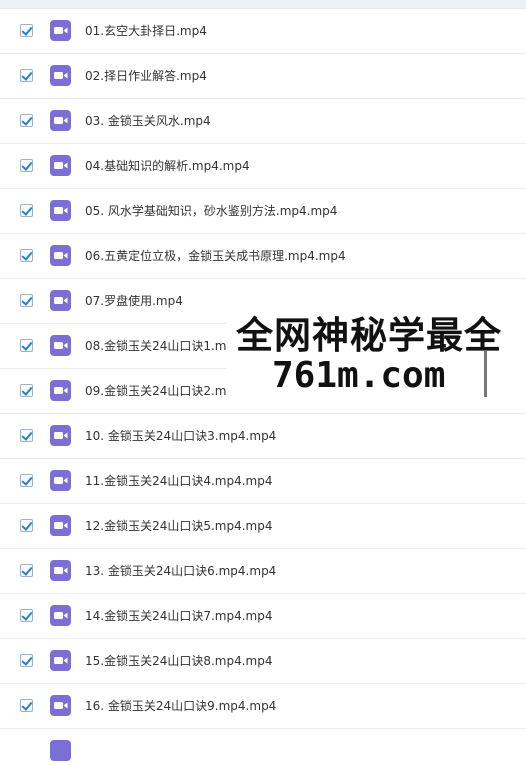 The height and width of the screenshot is (765, 526). What do you see at coordinates (179, 526) in the screenshot?
I see `file-name: 12.金锁玉关24山口诀5.mp4.mp4` at bounding box center [179, 526].